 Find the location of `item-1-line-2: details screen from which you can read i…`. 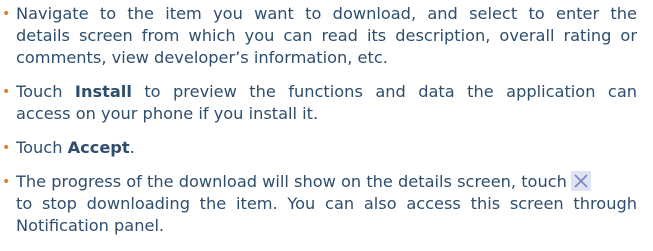

item-1-line-2: details screen from which you can read i… is located at coordinates (326, 36).